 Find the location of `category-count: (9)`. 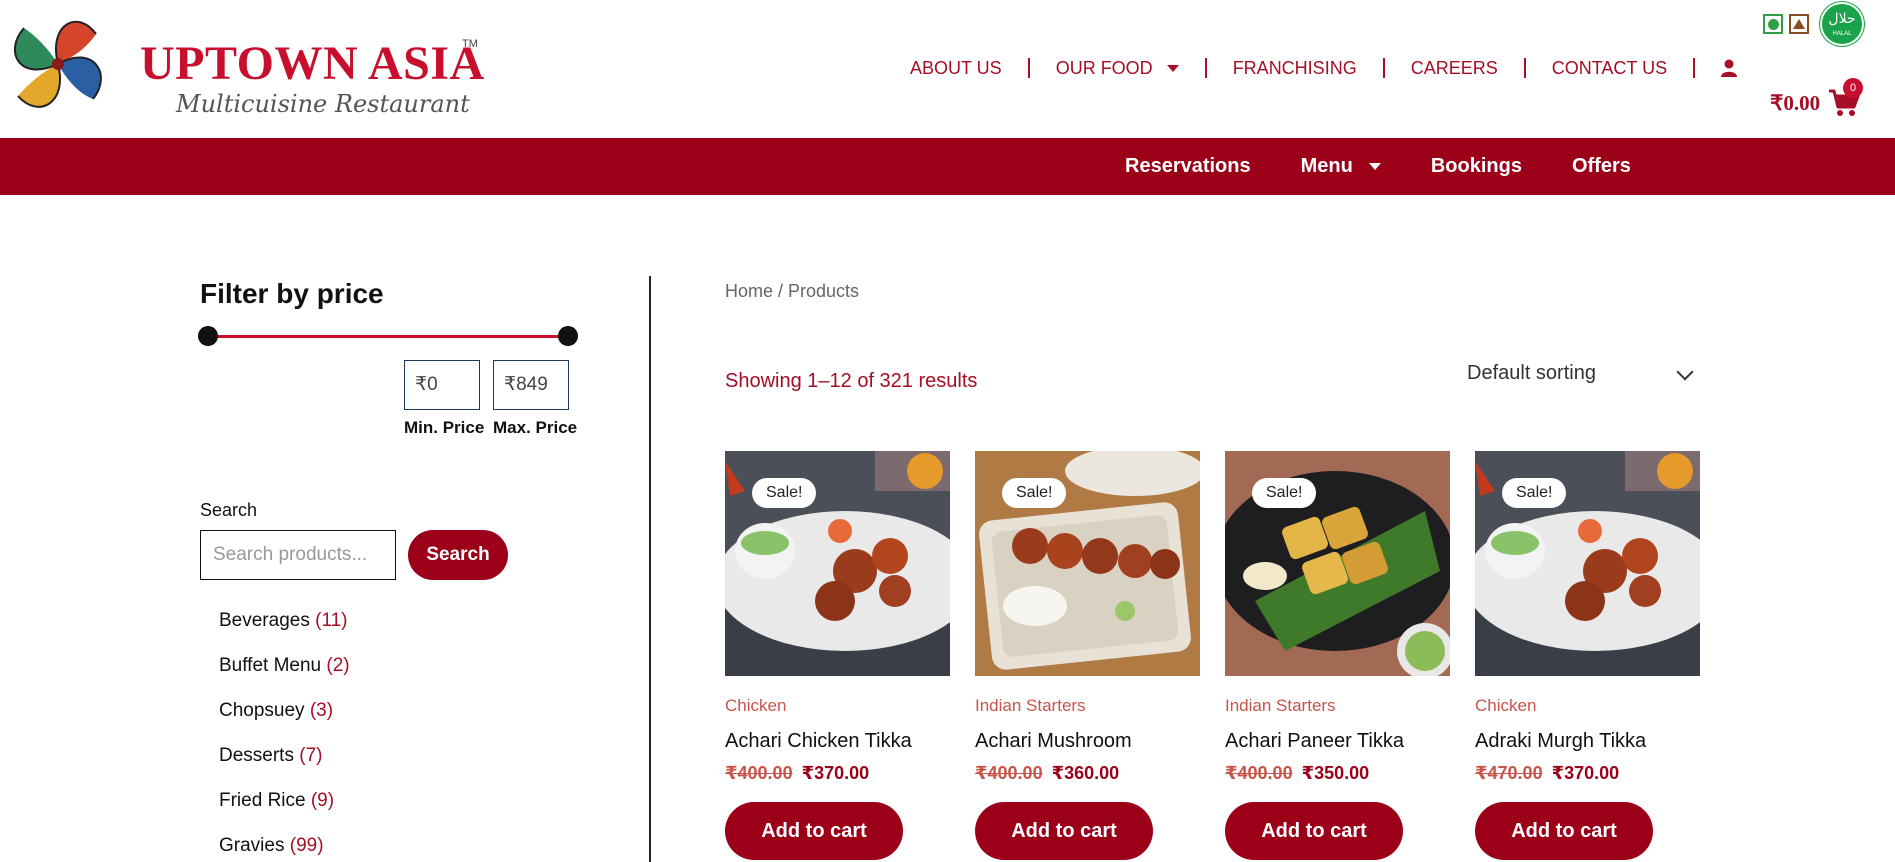

category-count: (9) is located at coordinates (322, 800).